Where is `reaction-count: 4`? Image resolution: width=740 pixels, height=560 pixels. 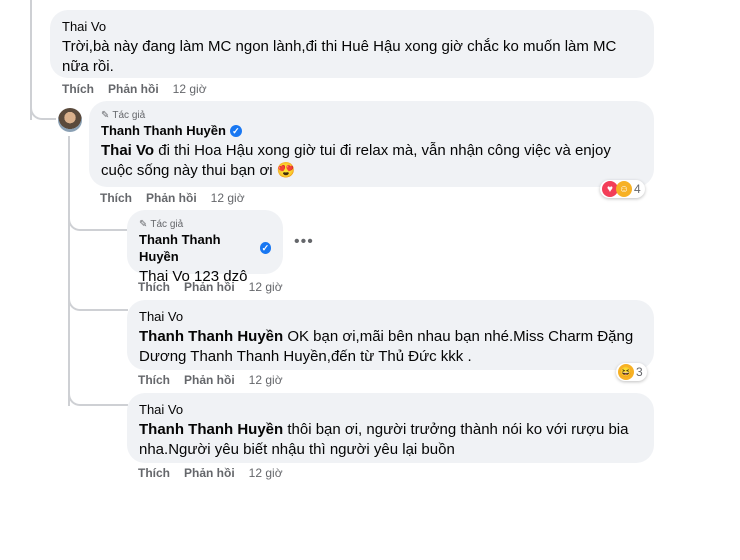 reaction-count: 4 is located at coordinates (637, 189).